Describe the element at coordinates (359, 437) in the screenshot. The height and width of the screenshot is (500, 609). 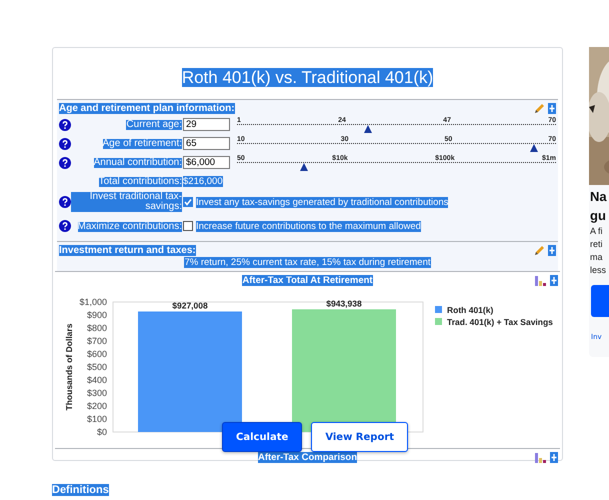
I see `report-button: View Report` at that location.